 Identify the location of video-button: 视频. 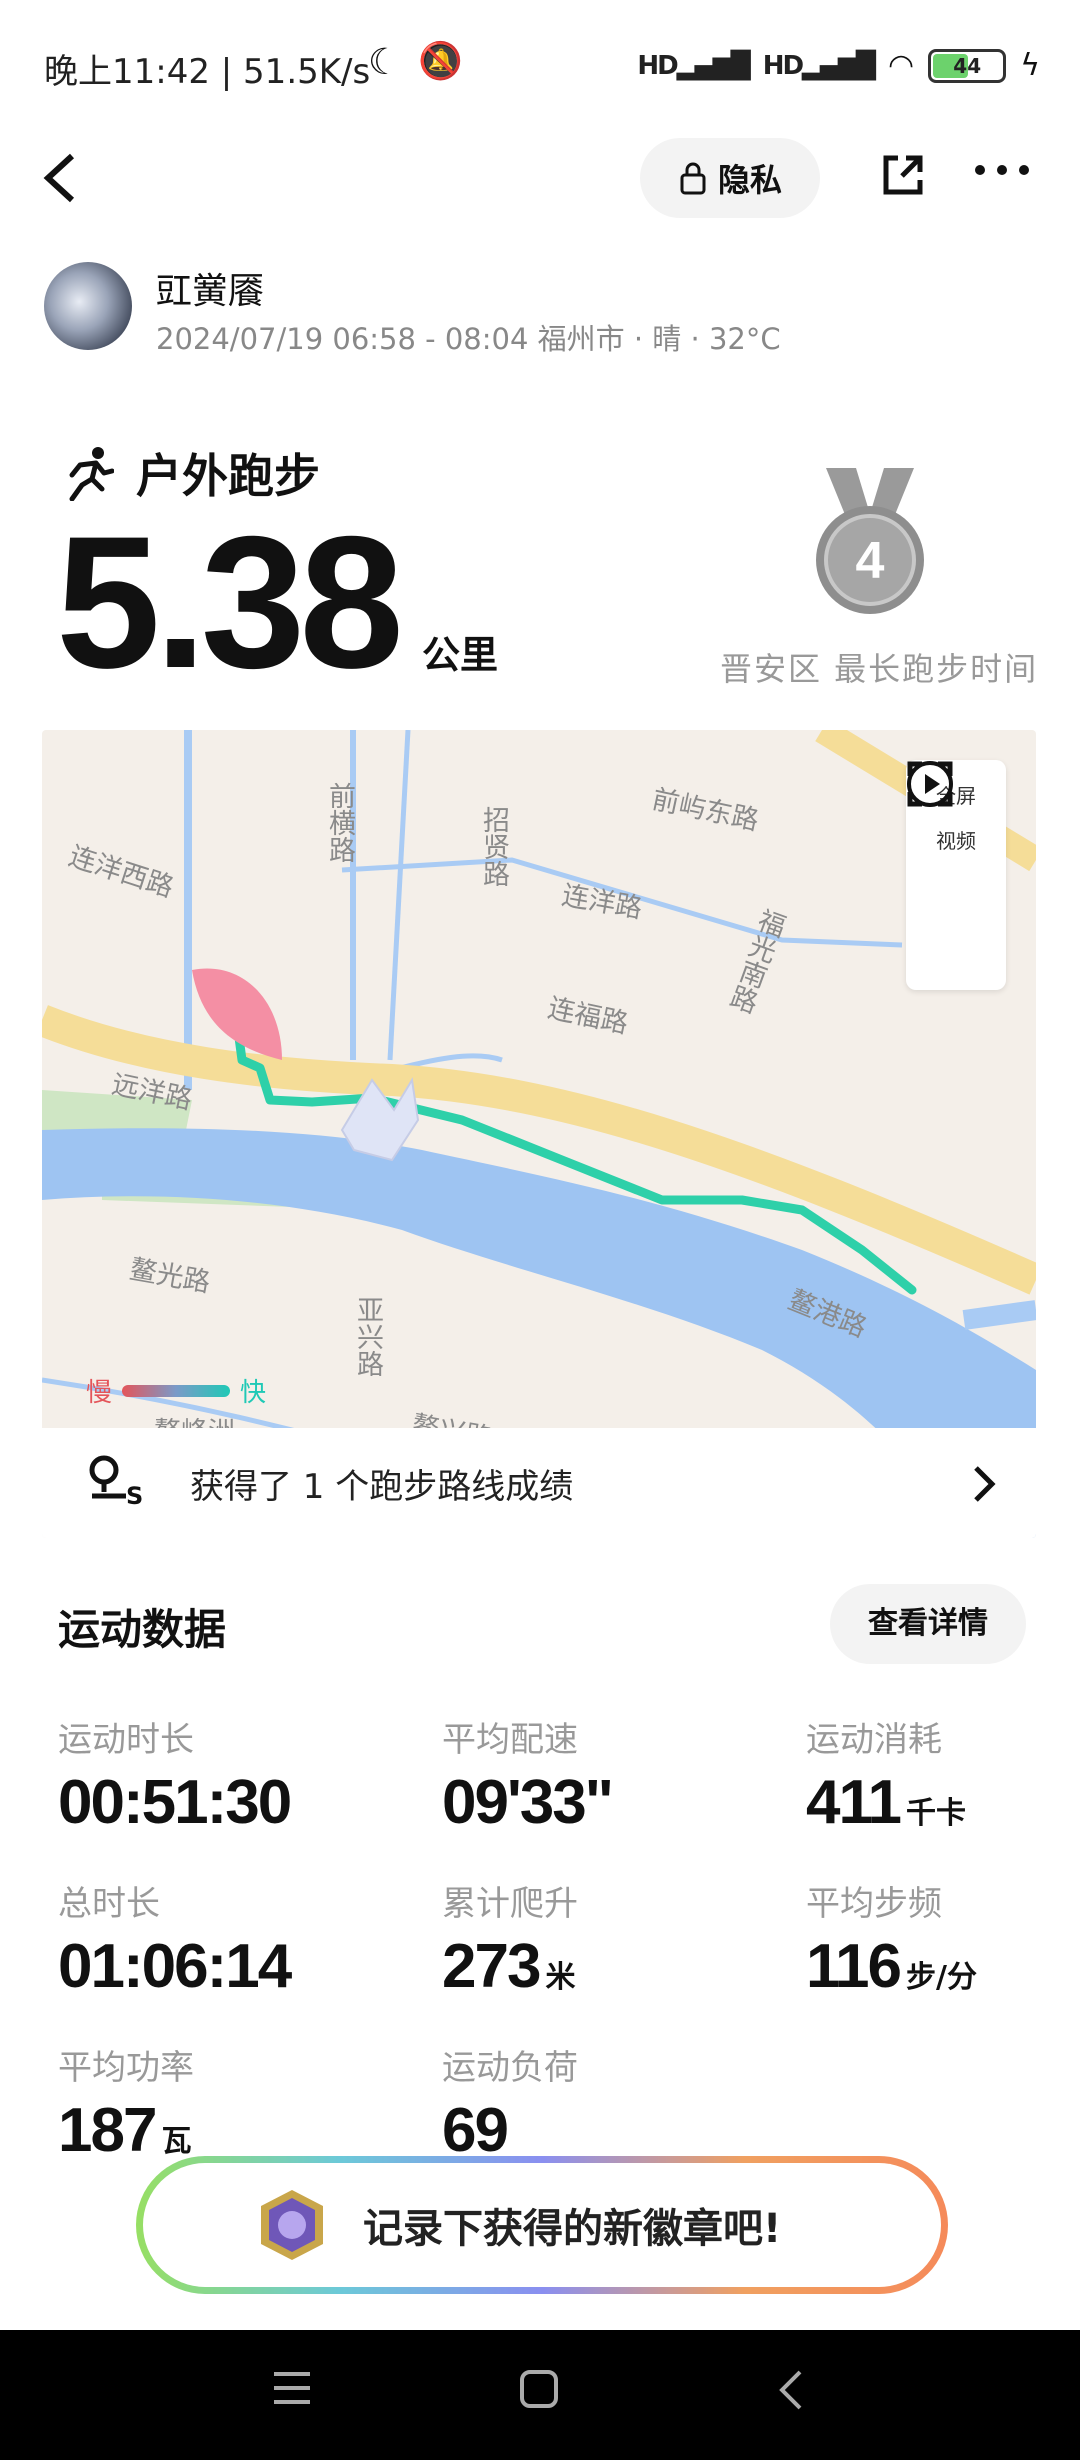
(956, 807).